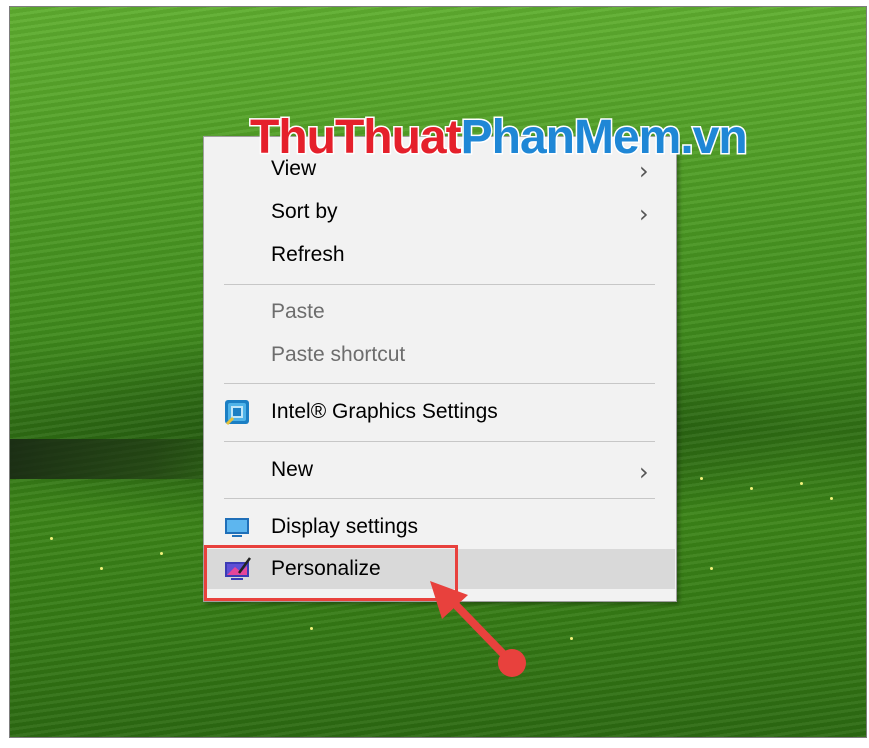  I want to click on menu-item-label: Refresh, so click(308, 254).